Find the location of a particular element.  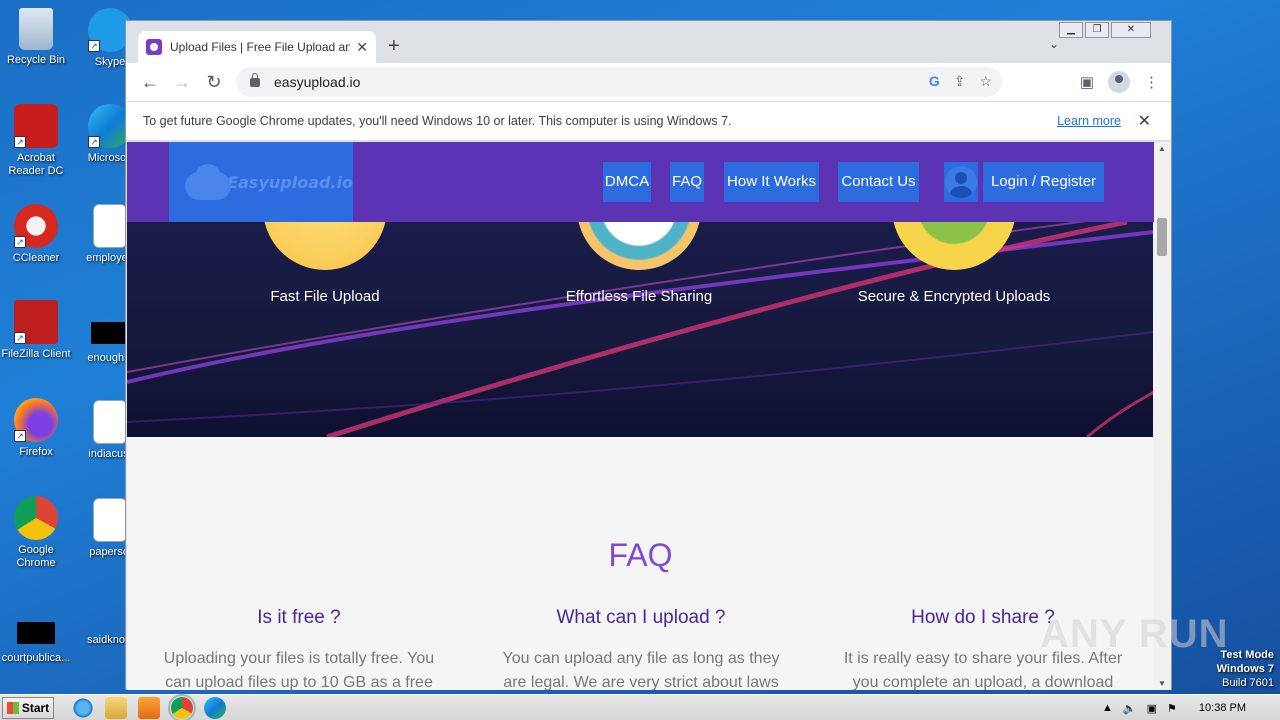

test-mode-line: Windows 7 is located at coordinates (1245, 669).